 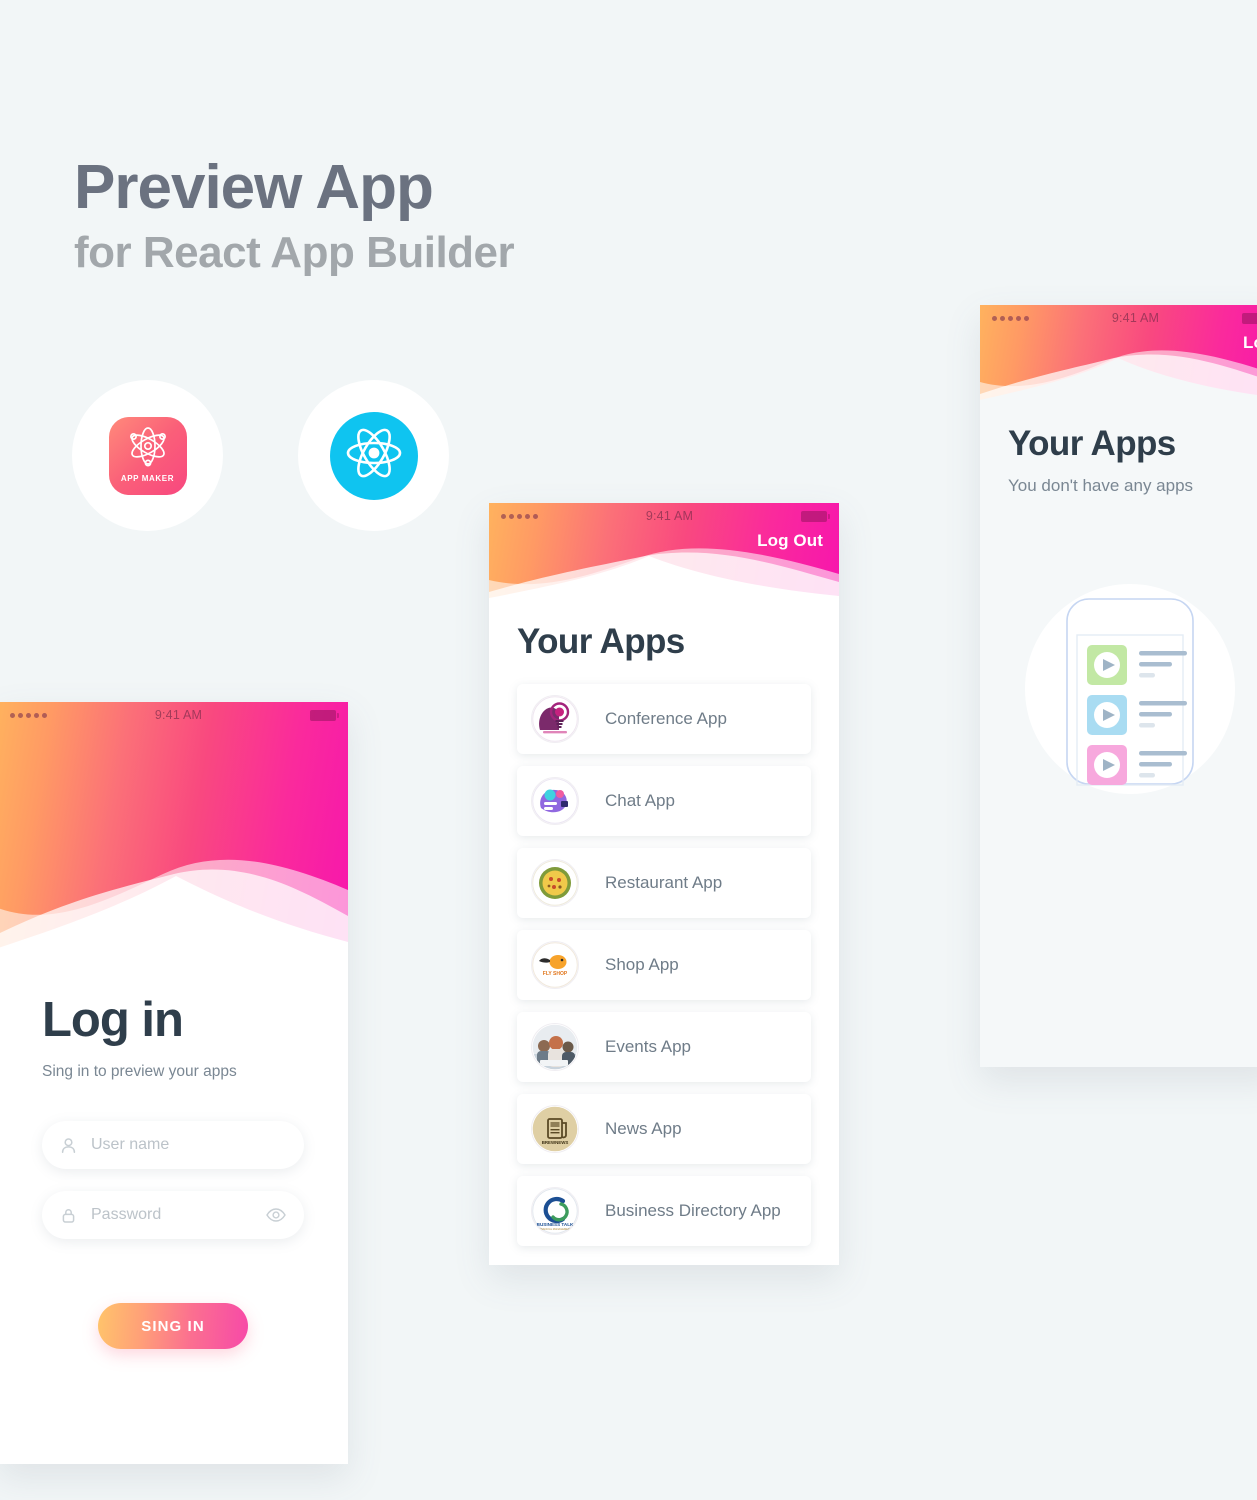 I want to click on svg-text: BREWNEWS, so click(x=555, y=1142).